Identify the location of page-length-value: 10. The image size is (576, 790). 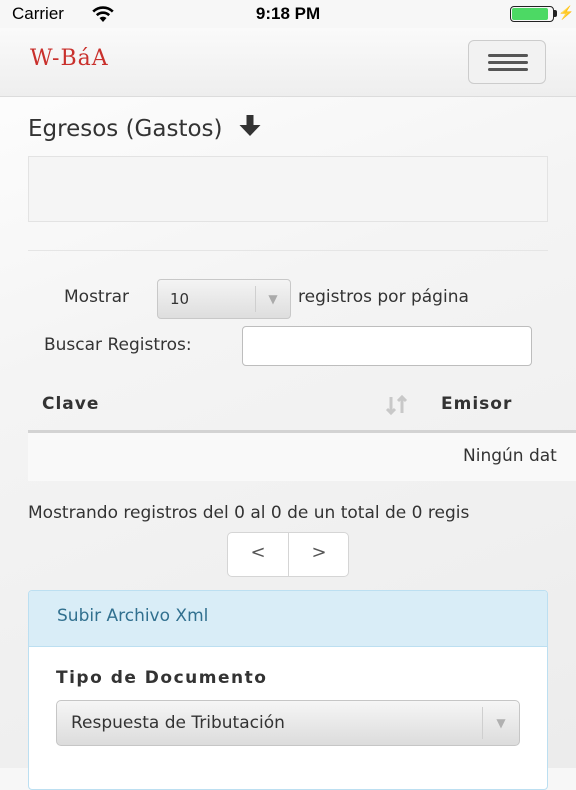
(180, 299).